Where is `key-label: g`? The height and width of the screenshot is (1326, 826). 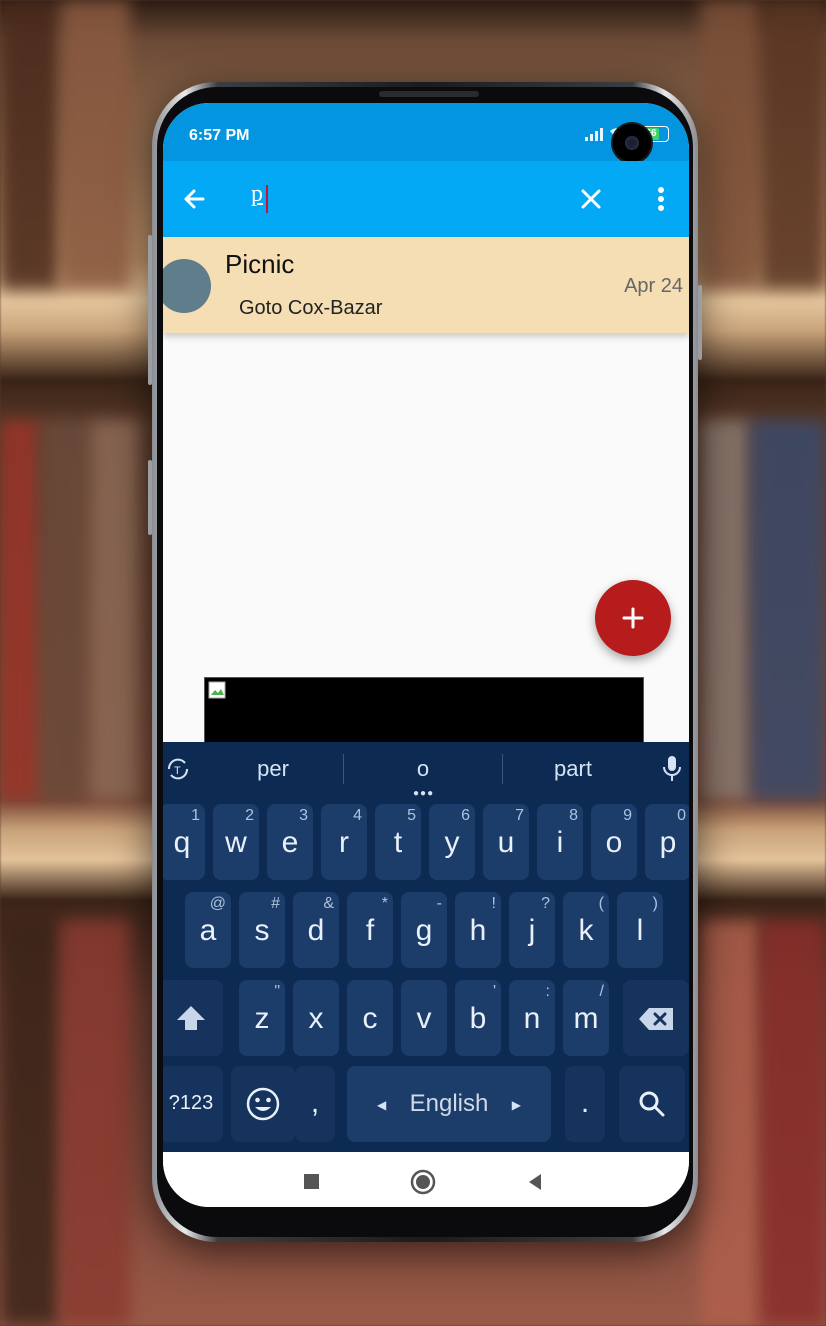 key-label: g is located at coordinates (424, 930).